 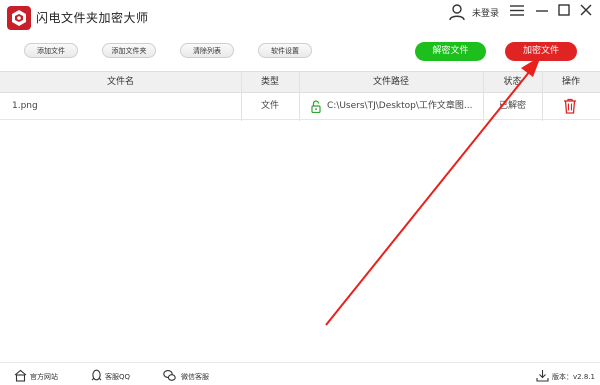 I want to click on row-type: 文件, so click(x=269, y=106).